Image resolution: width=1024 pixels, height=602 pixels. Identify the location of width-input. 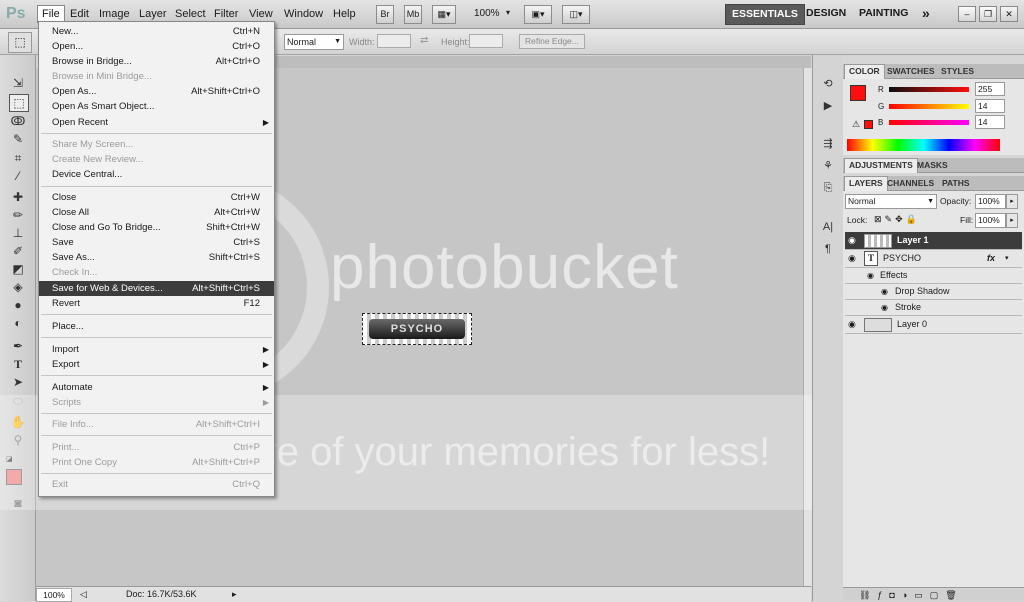
(394, 41).